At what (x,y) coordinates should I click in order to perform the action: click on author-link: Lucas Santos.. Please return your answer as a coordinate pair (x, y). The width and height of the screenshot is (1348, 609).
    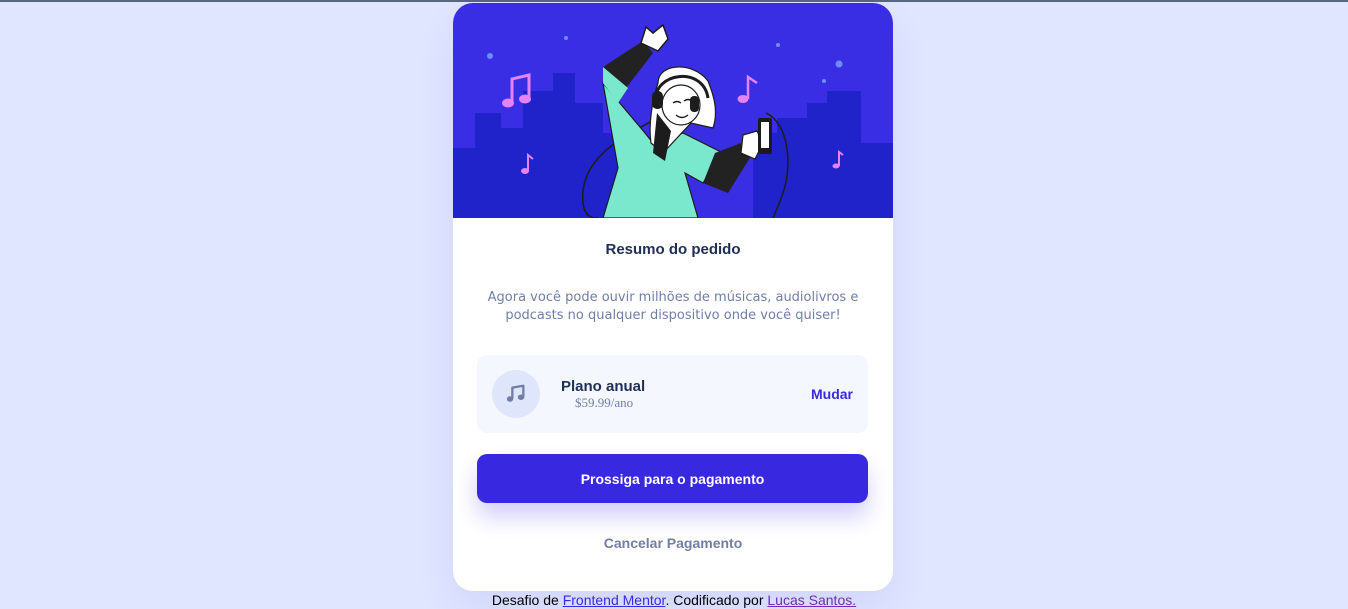
    Looking at the image, I should click on (811, 600).